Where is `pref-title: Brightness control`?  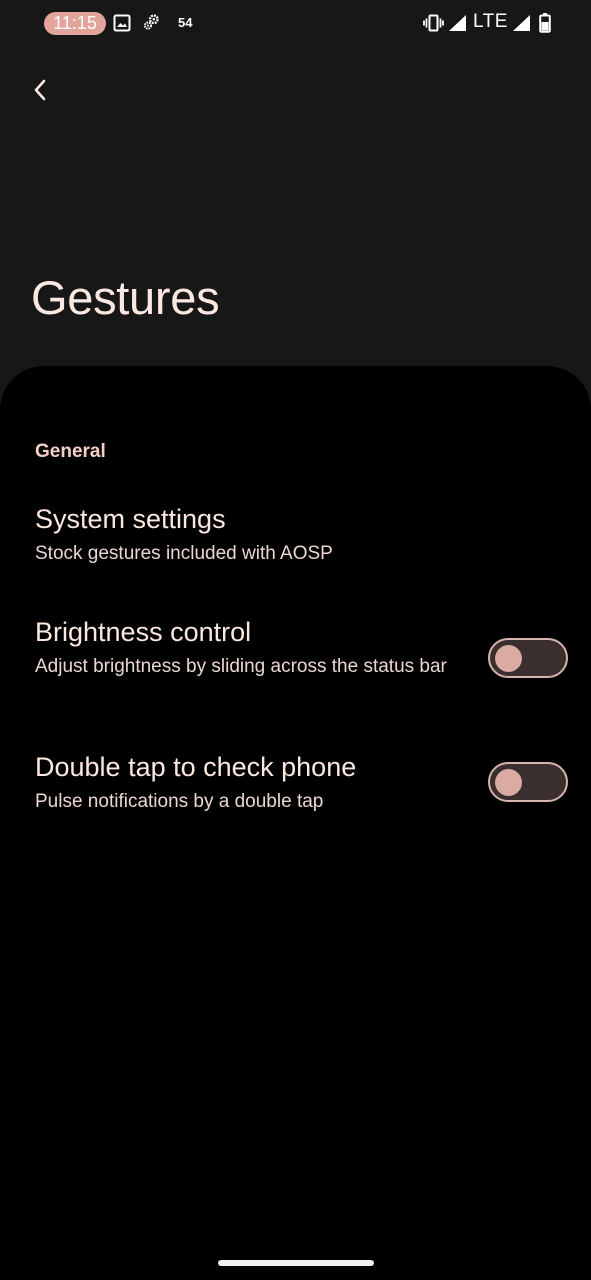 pref-title: Brightness control is located at coordinates (143, 632).